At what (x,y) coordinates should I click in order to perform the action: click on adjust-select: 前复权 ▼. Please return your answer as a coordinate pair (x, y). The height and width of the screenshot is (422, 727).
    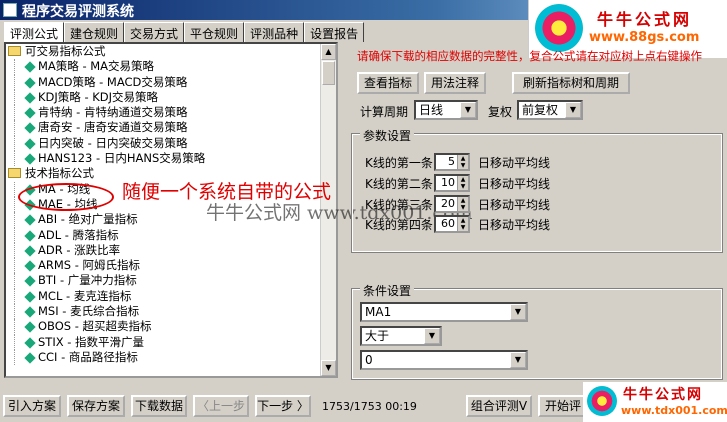
    Looking at the image, I should click on (550, 110).